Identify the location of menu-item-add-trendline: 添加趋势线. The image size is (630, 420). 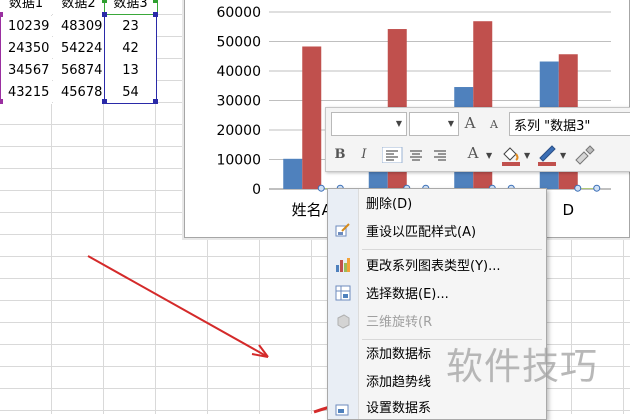
(398, 383).